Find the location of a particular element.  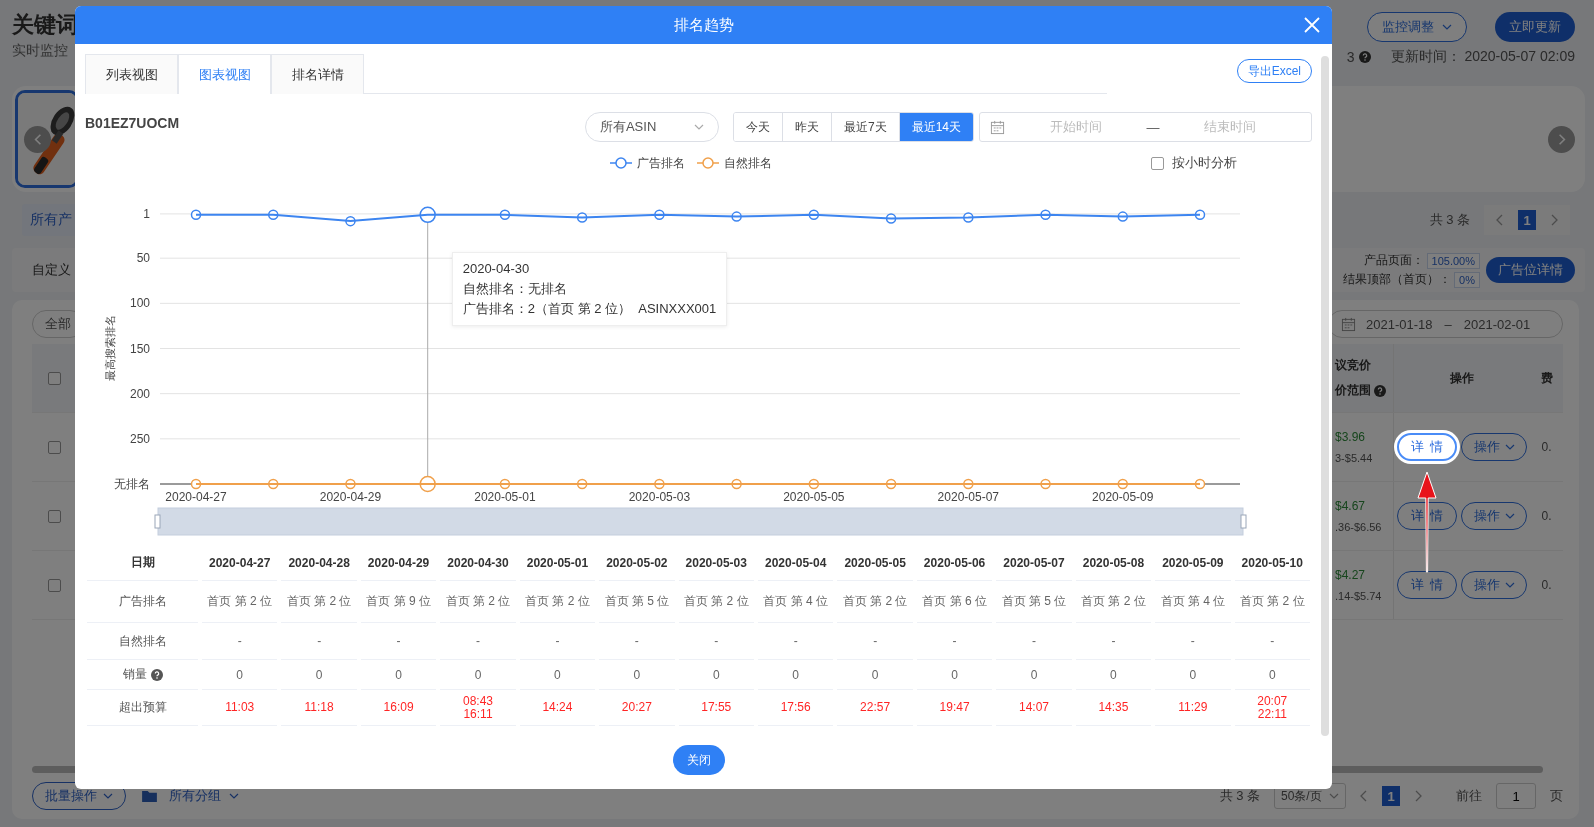

axis-label: 100 is located at coordinates (139, 303).